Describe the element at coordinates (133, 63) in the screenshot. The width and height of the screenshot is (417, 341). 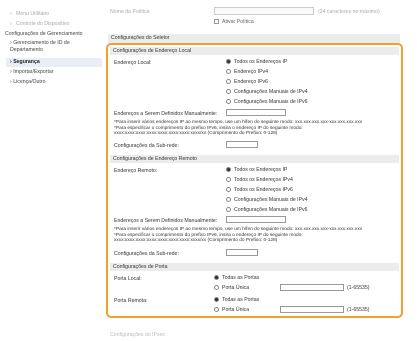
I see `local-address-label: Endereço Local:` at that location.